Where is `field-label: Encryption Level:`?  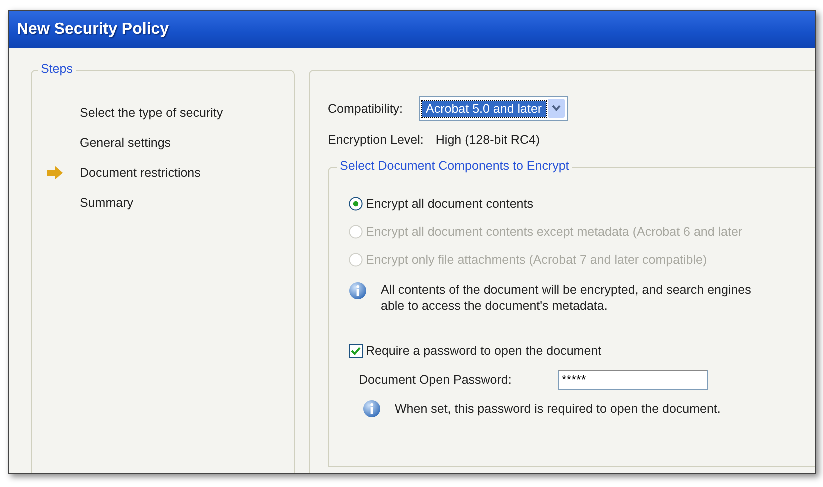 field-label: Encryption Level: is located at coordinates (376, 140).